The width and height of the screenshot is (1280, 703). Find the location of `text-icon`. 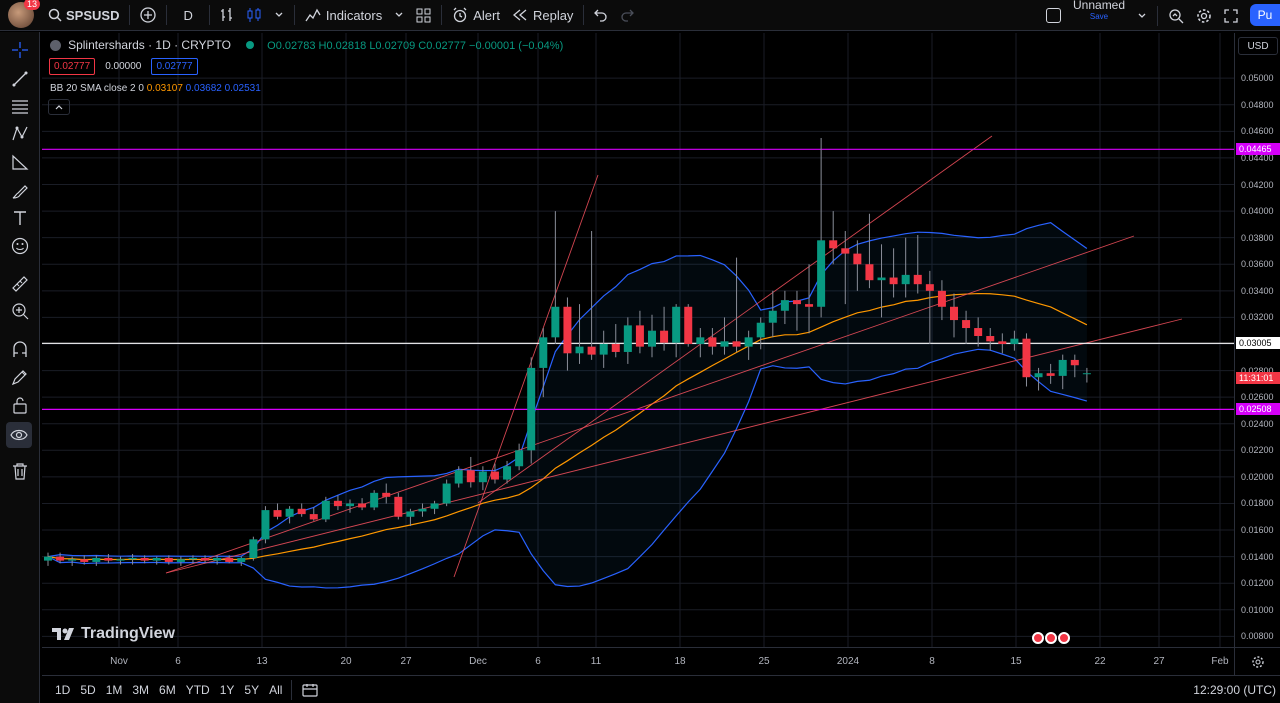

text-icon is located at coordinates (20, 218).